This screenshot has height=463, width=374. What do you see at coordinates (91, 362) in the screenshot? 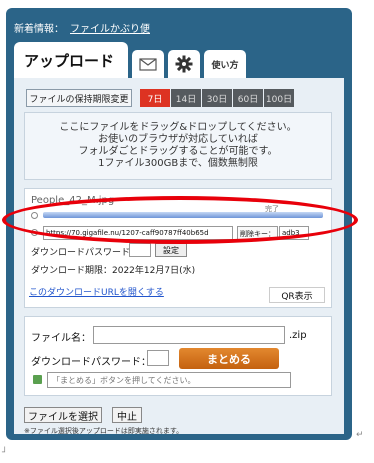
I see `zip-password-label: ダウンロードパスワード：` at bounding box center [91, 362].